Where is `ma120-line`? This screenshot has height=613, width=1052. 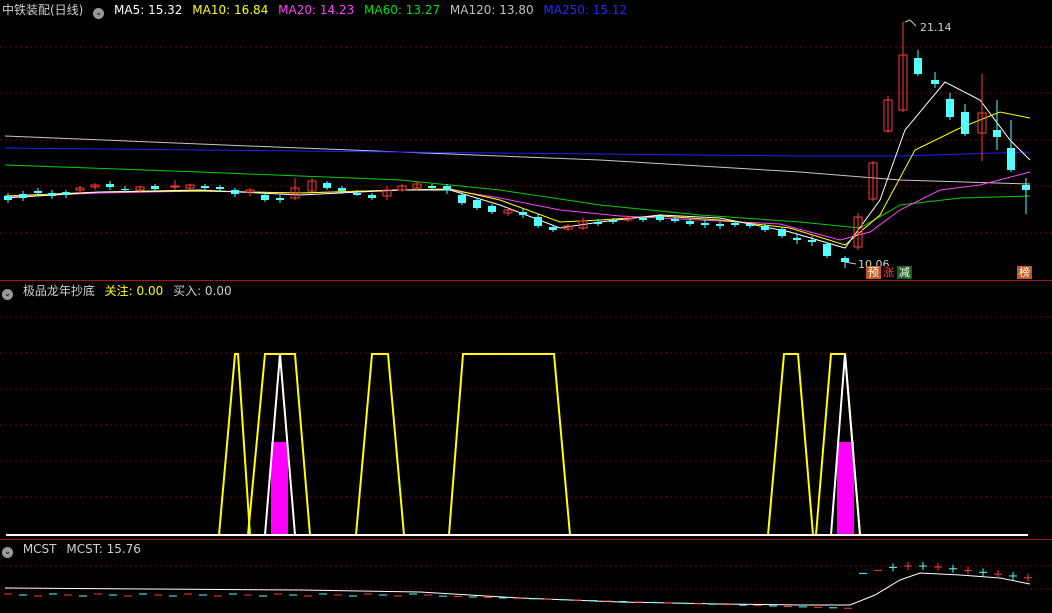 ma120-line is located at coordinates (517, 160).